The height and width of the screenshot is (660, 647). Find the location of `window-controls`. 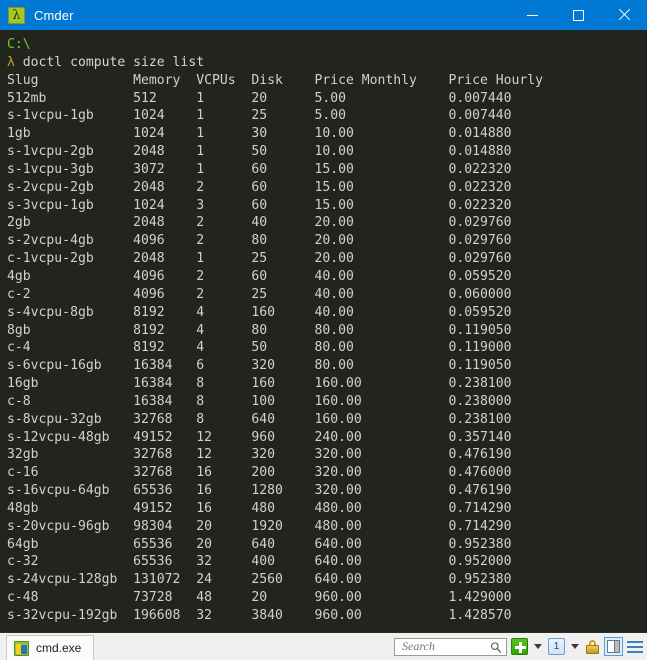

window-controls is located at coordinates (578, 15).